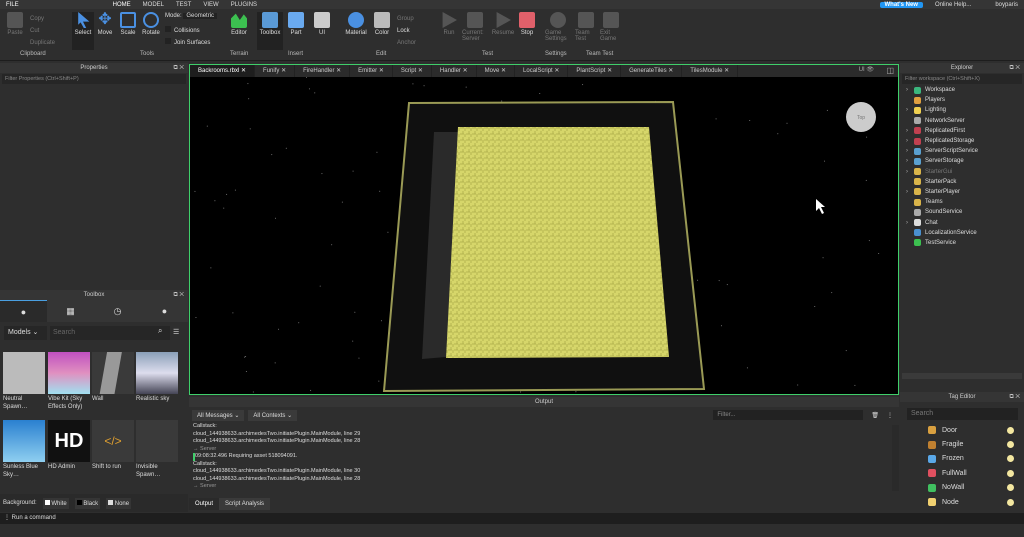 The image size is (1024, 537). Describe the element at coordinates (406, 43) in the screenshot. I see `anchor-button: Anchor` at that location.